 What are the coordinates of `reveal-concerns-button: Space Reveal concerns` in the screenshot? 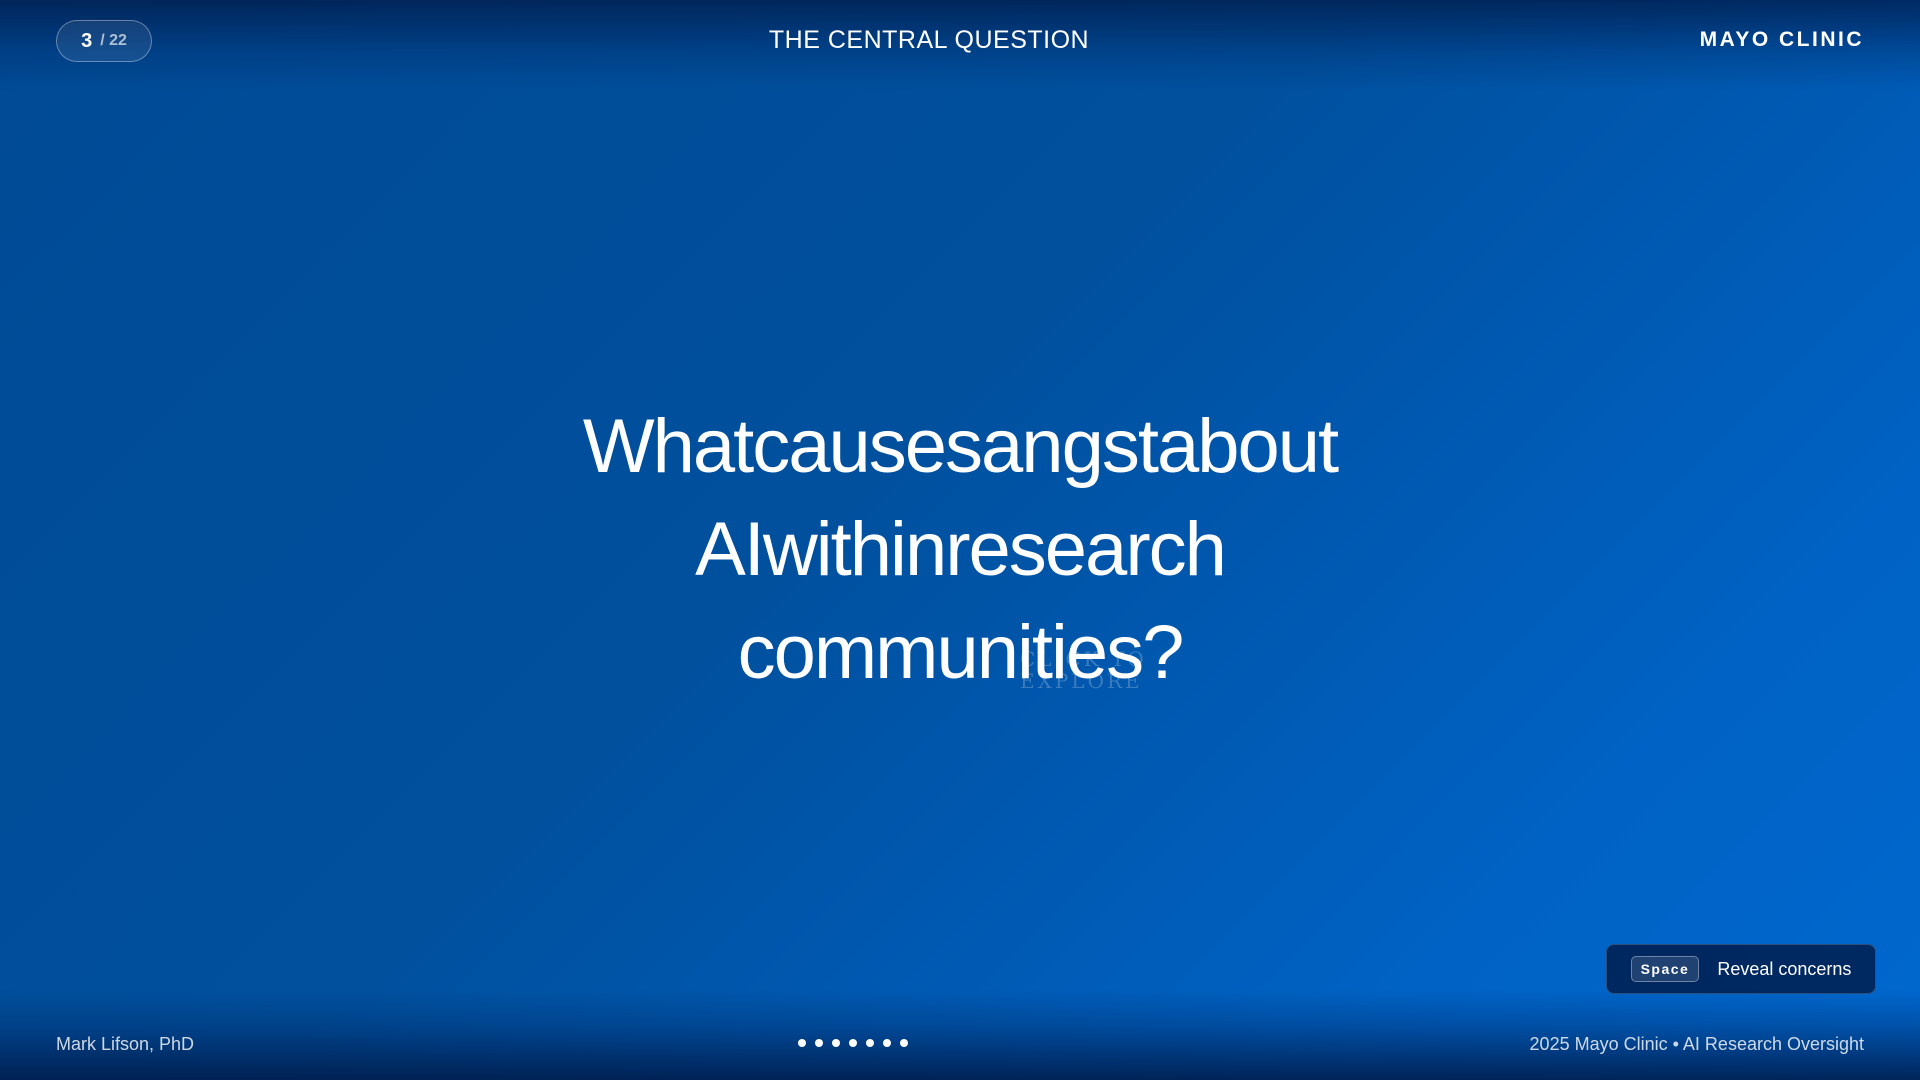 It's located at (1741, 969).